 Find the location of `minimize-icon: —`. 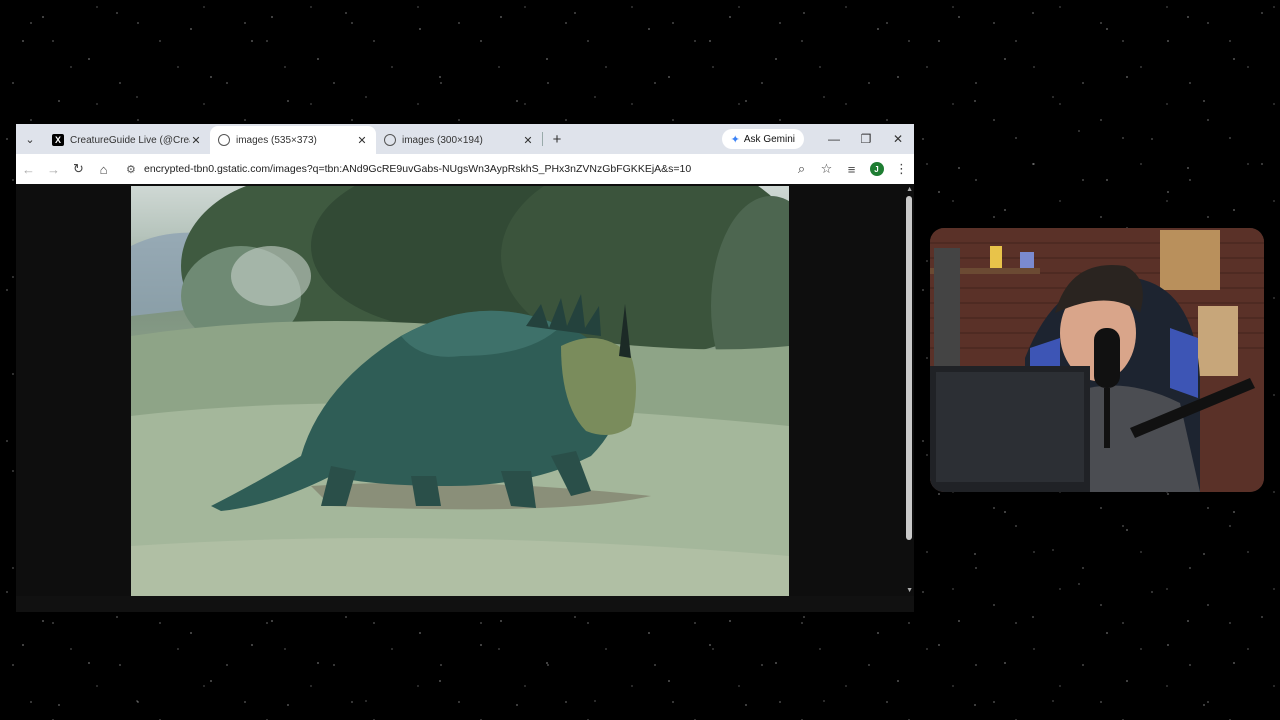

minimize-icon: — is located at coordinates (834, 139).